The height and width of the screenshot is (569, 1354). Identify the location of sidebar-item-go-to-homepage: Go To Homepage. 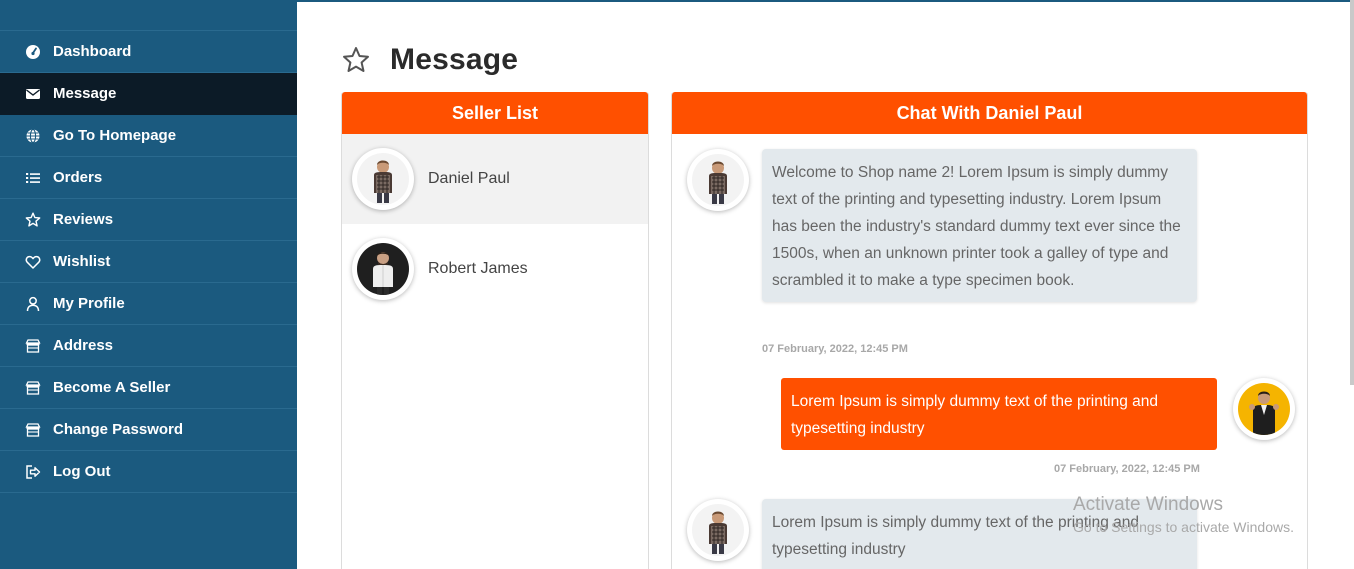
(148, 136).